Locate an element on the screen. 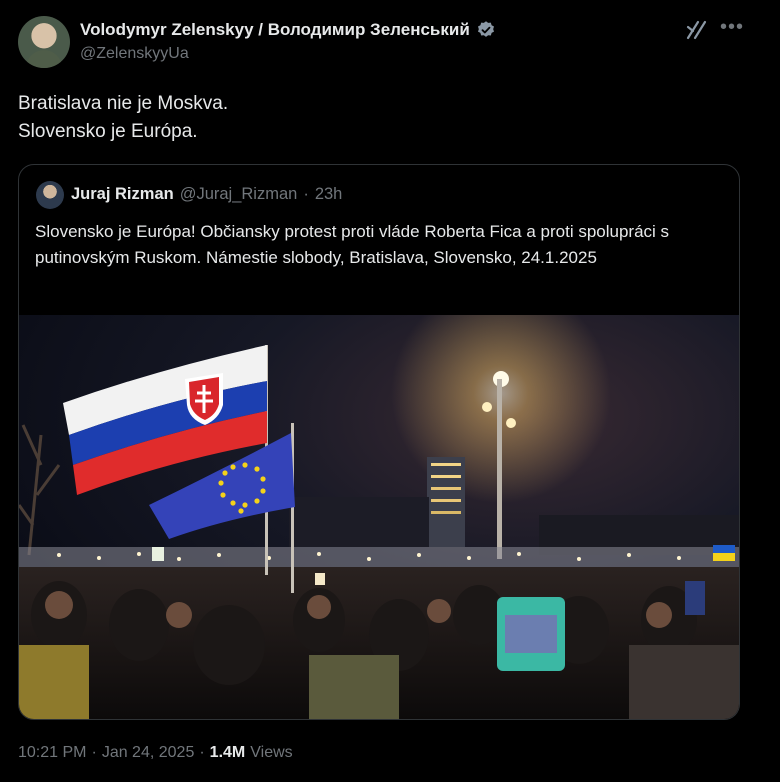 Image resolution: width=780 pixels, height=782 pixels. grok-icon is located at coordinates (696, 30).